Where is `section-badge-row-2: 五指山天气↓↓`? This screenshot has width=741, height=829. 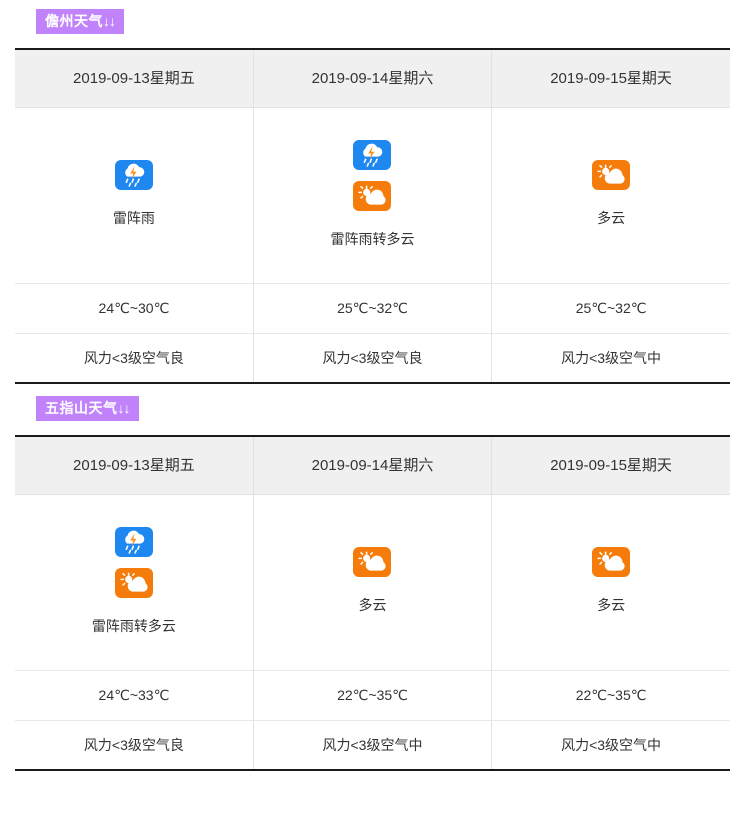
section-badge-row-2: 五指山天气↓↓ is located at coordinates (370, 408).